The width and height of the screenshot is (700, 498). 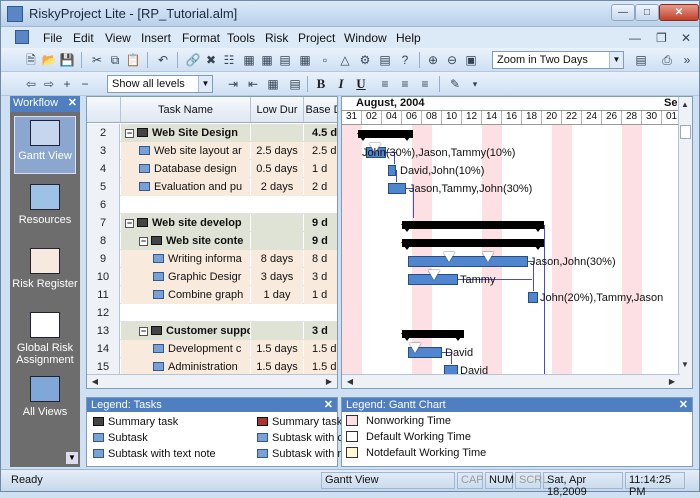 What do you see at coordinates (241, 38) in the screenshot?
I see `menu-tools: Tools` at bounding box center [241, 38].